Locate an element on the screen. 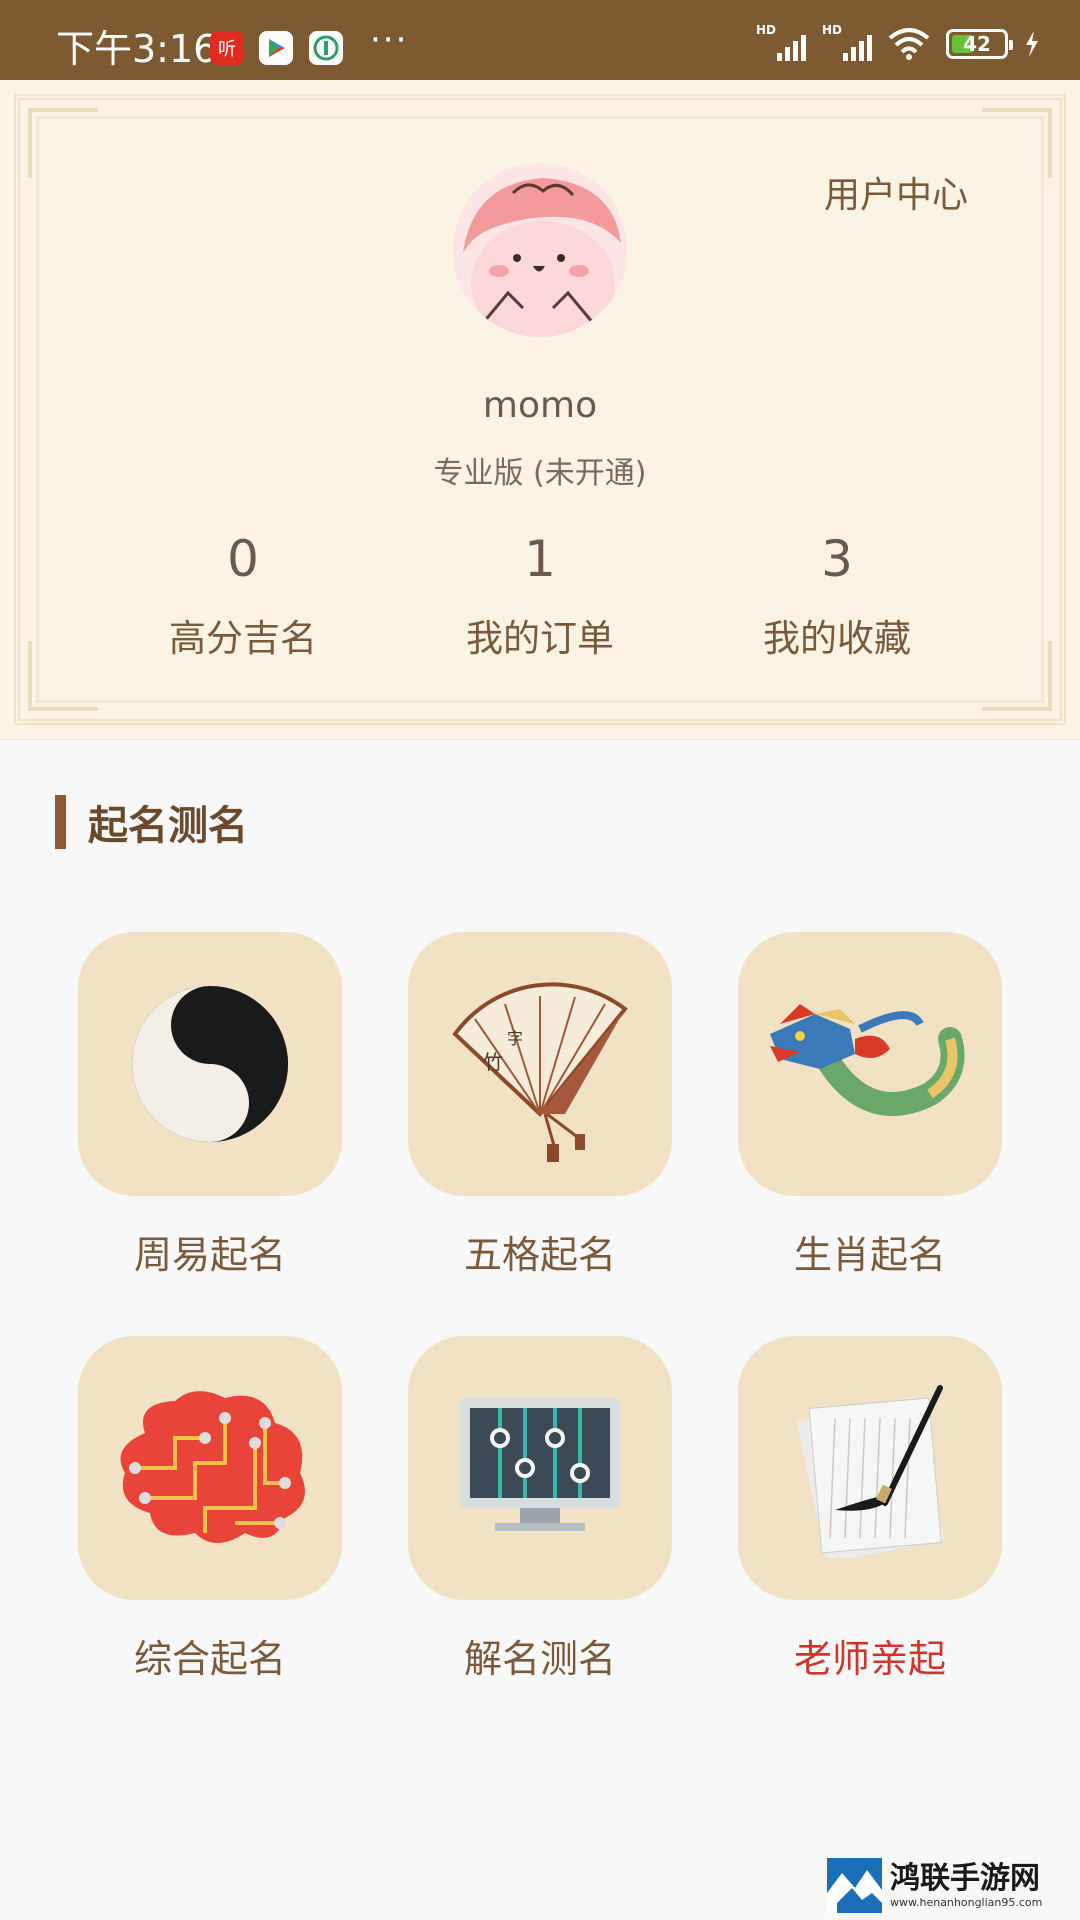 The width and height of the screenshot is (1080, 1920). grid-item-zhouyi: 周易起名 is located at coordinates (210, 1105).